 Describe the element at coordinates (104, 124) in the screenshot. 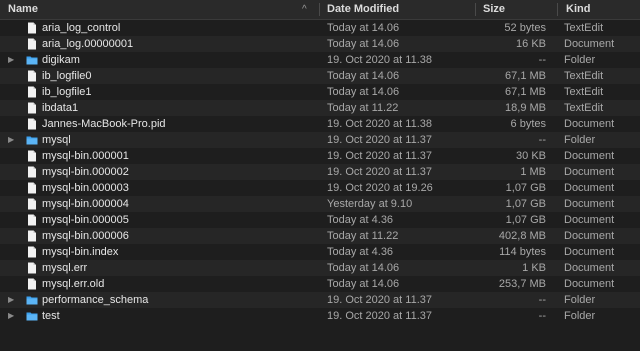

I see `file-name: Jannes-MacBook-Pro.pid` at that location.